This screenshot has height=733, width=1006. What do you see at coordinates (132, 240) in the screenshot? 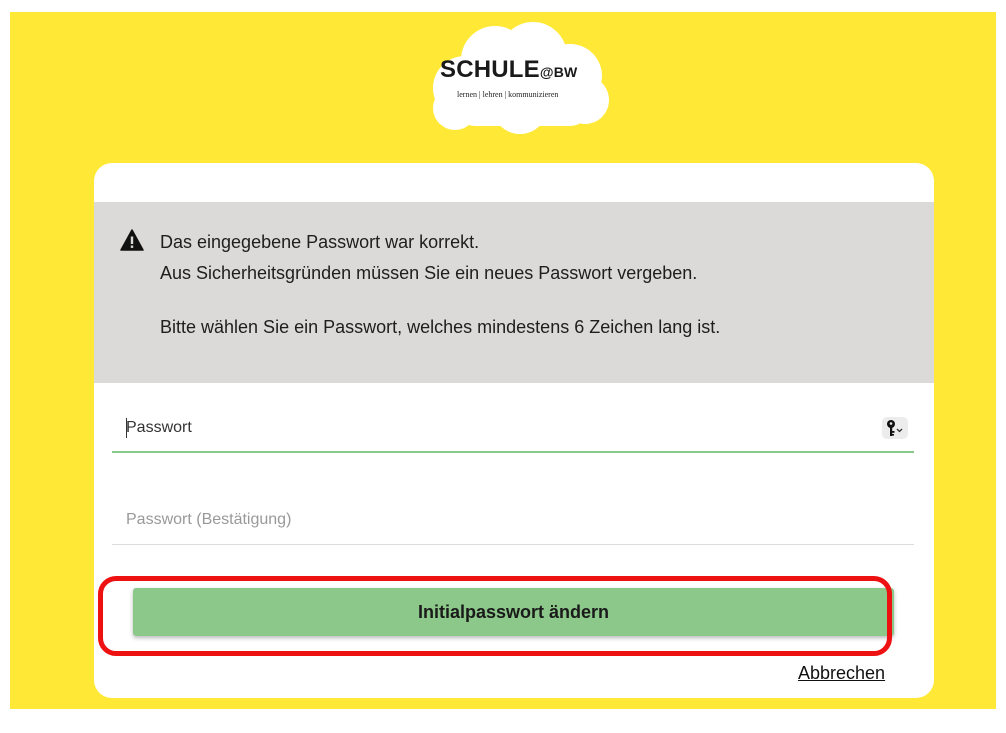
I see `warning-icon` at bounding box center [132, 240].